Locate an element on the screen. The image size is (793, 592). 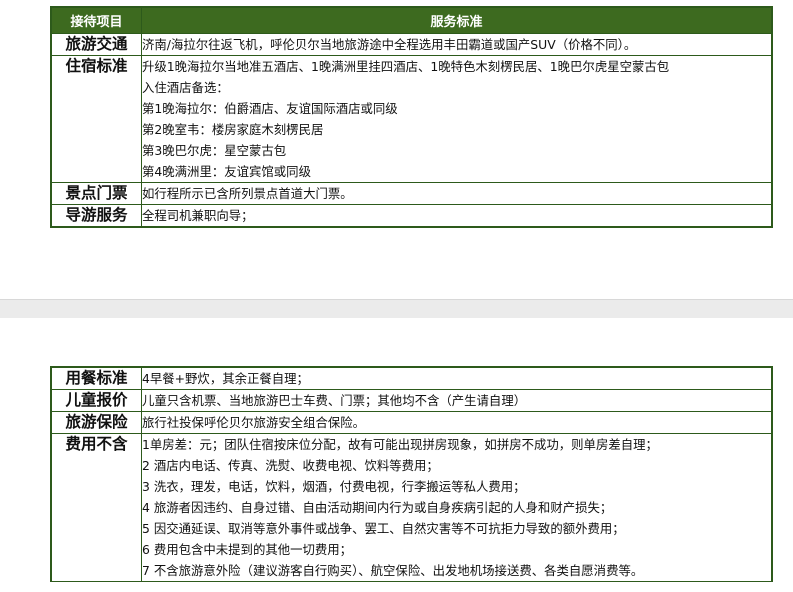
row-content: 全程司机兼职向导； is located at coordinates (457, 216).